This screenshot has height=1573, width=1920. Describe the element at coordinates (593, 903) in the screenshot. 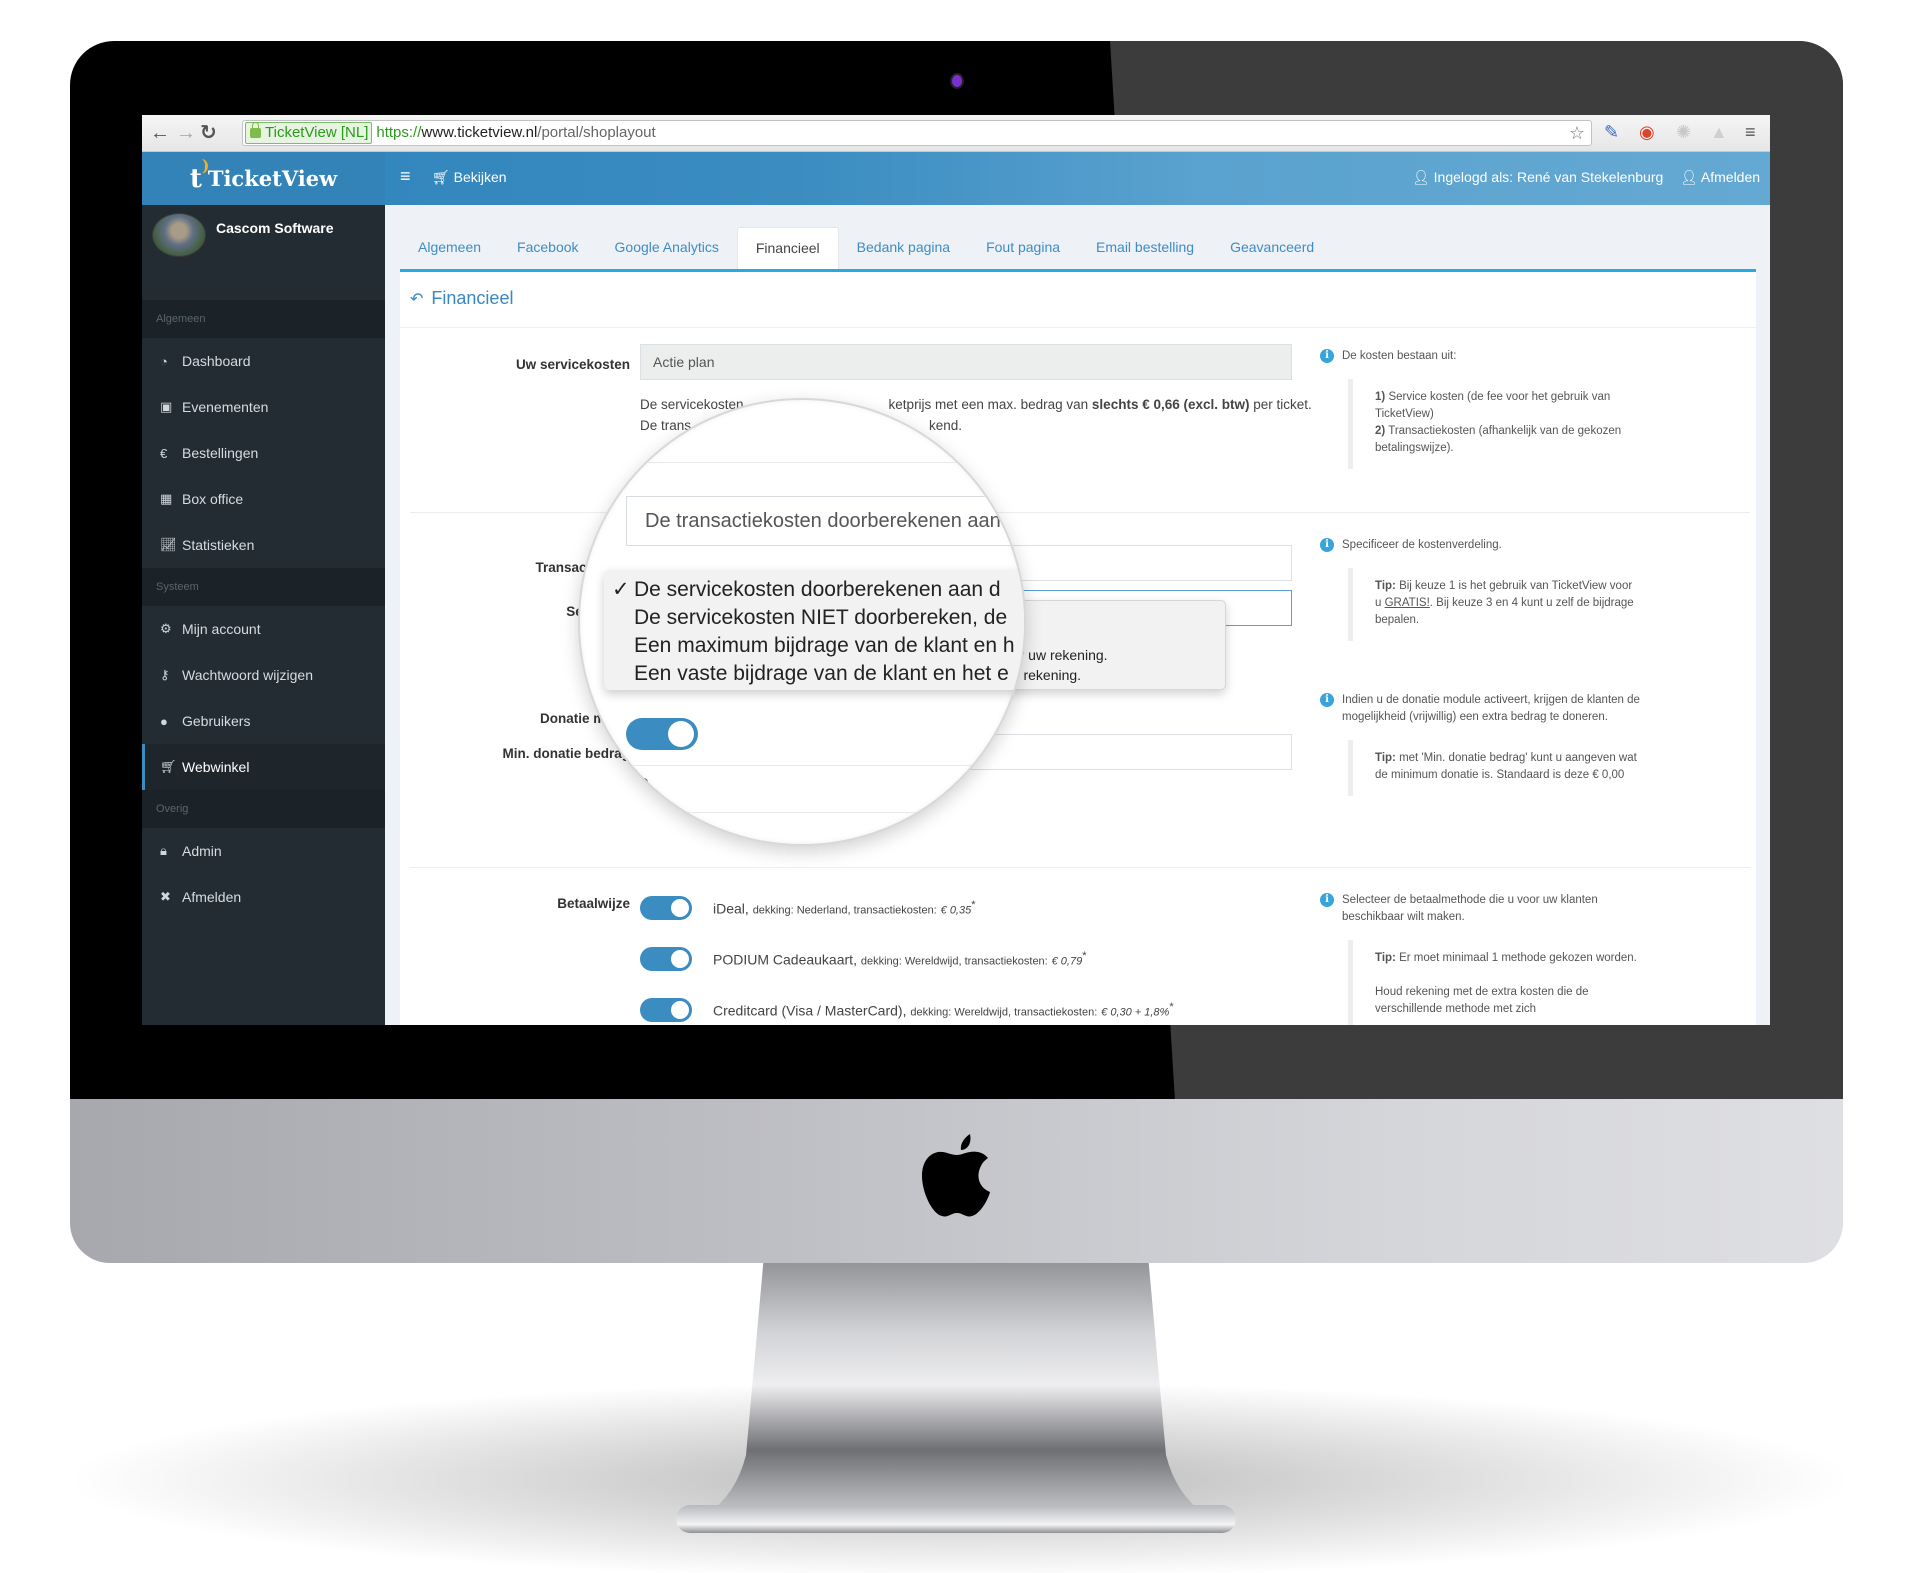

I see `betaalwijze-label: Betaalwijze` at that location.